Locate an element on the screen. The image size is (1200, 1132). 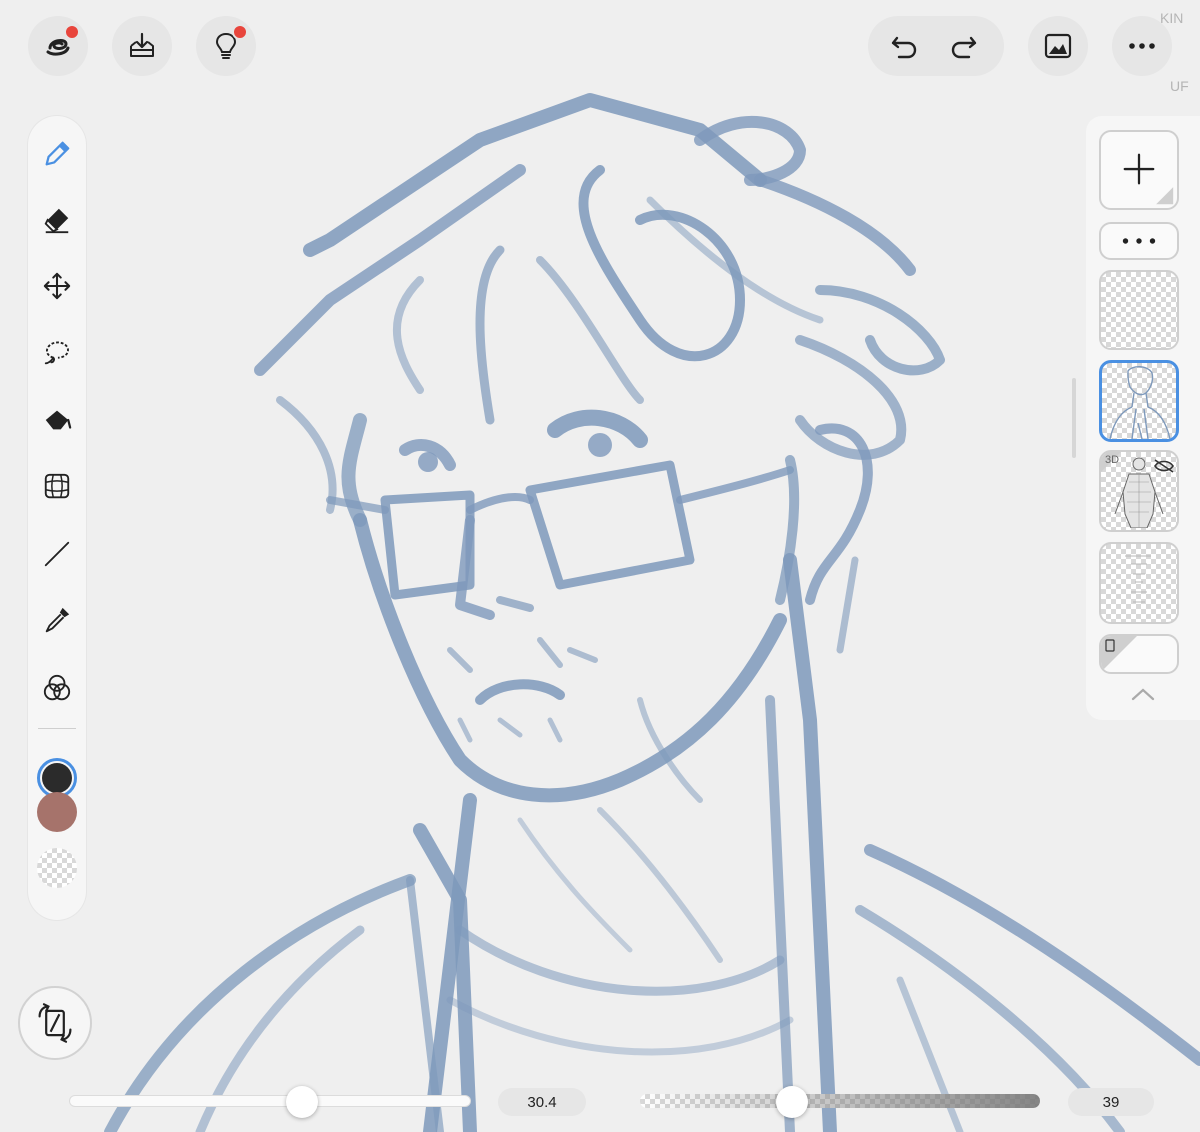
paint-bucket-icon is located at coordinates (58, 420).